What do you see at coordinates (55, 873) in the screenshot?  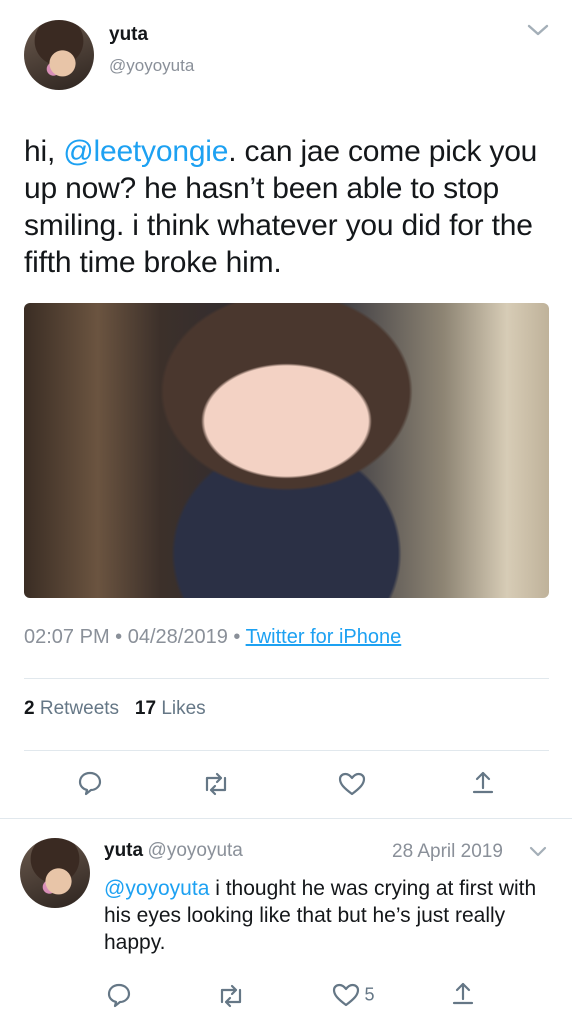 I see `reply-avatar` at bounding box center [55, 873].